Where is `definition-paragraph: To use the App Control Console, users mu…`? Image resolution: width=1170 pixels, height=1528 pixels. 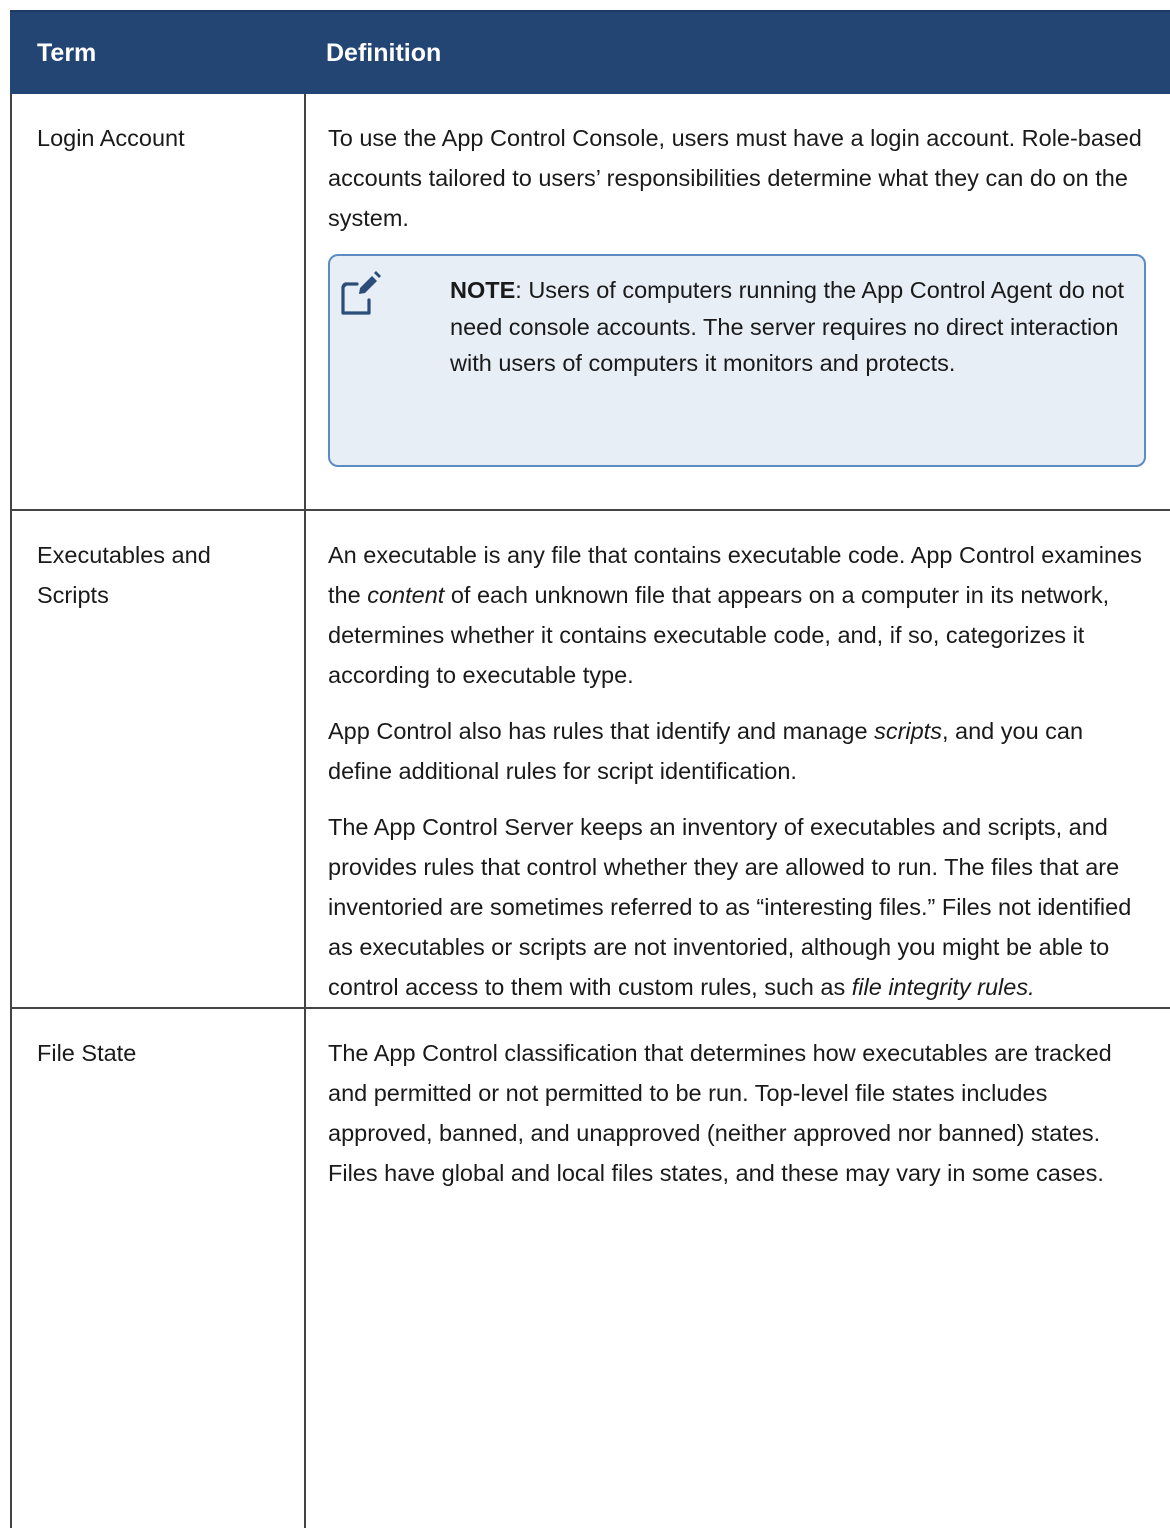 definition-paragraph: To use the App Control Console, users mu… is located at coordinates (735, 178).